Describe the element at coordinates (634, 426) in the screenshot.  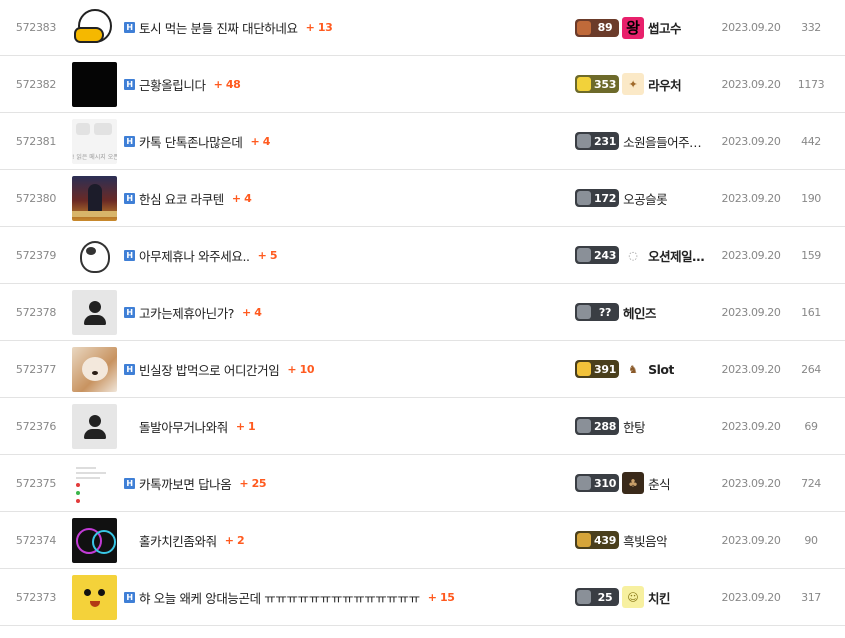
I see `author-nickname: 한탕` at that location.